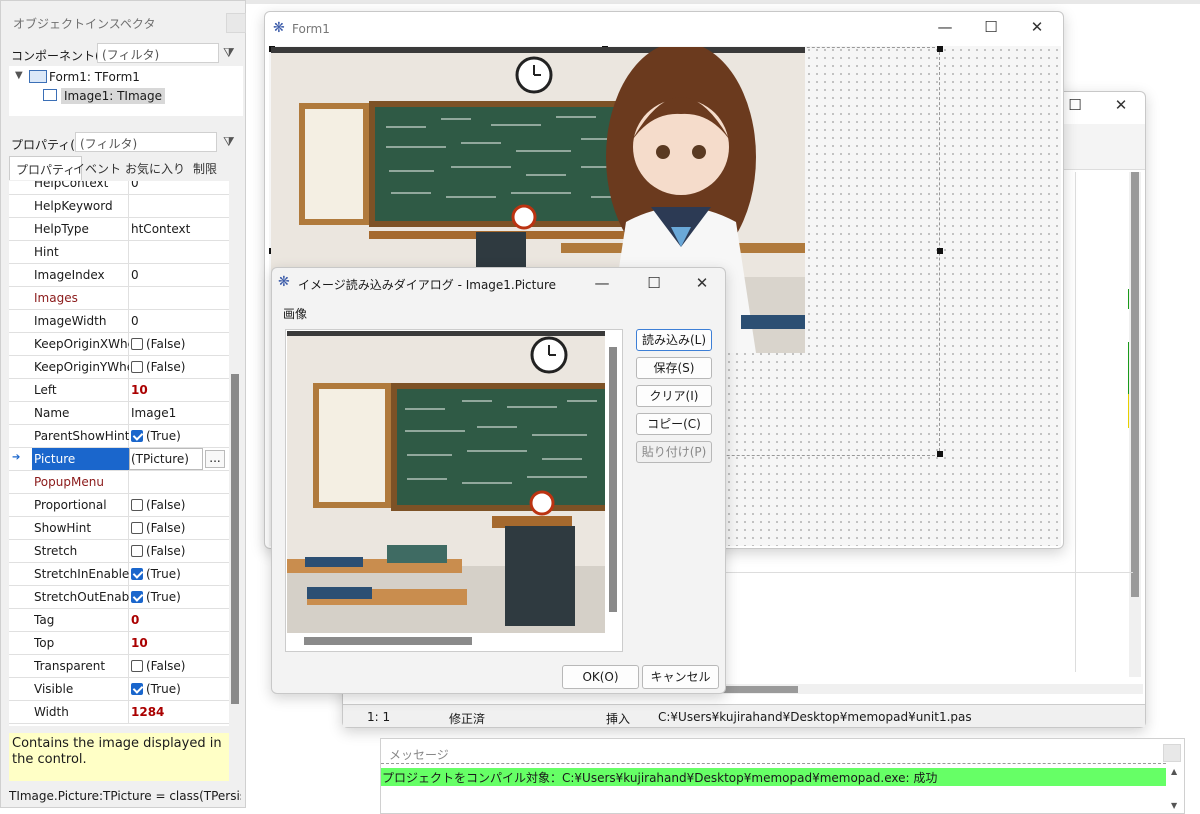 The height and width of the screenshot is (814, 1200). What do you see at coordinates (120, 298) in the screenshot?
I see `property-row: Images` at bounding box center [120, 298].